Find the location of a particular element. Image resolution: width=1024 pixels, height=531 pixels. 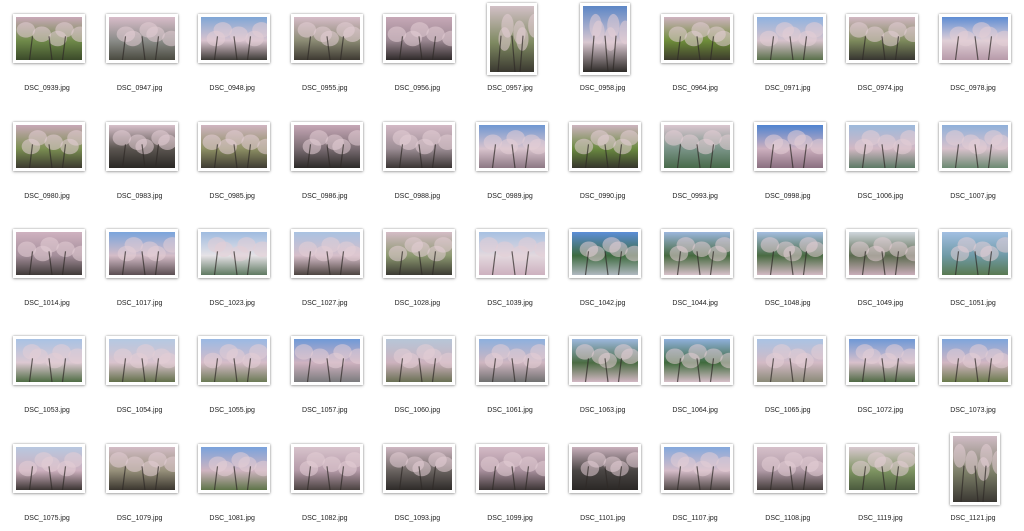

file-item: DSC_1075.jpg is located at coordinates (47, 480).